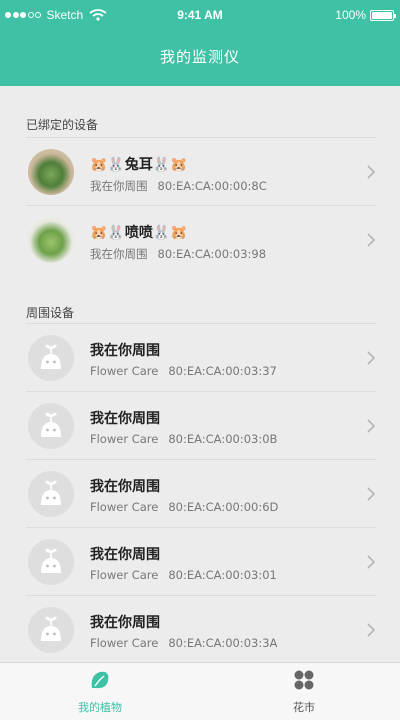 The height and width of the screenshot is (720, 400). Describe the element at coordinates (222, 371) in the screenshot. I see `device-mac: 80:EA:CA:00:03:37` at that location.